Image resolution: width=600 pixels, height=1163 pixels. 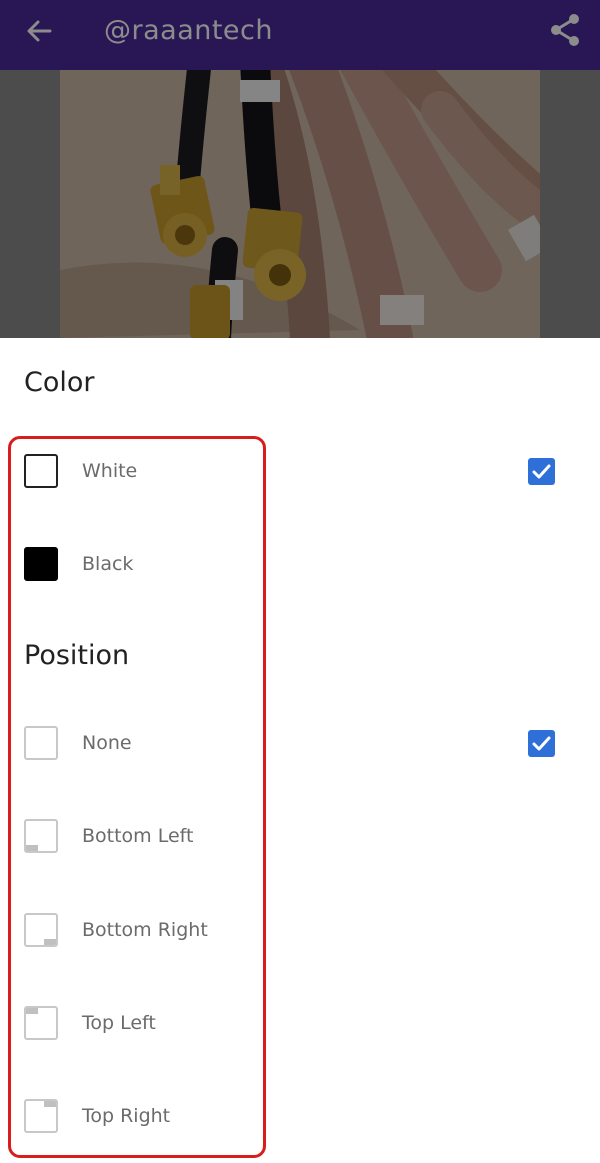 What do you see at coordinates (300, 838) in the screenshot?
I see `position-option-bottom-left: Bottom Left` at bounding box center [300, 838].